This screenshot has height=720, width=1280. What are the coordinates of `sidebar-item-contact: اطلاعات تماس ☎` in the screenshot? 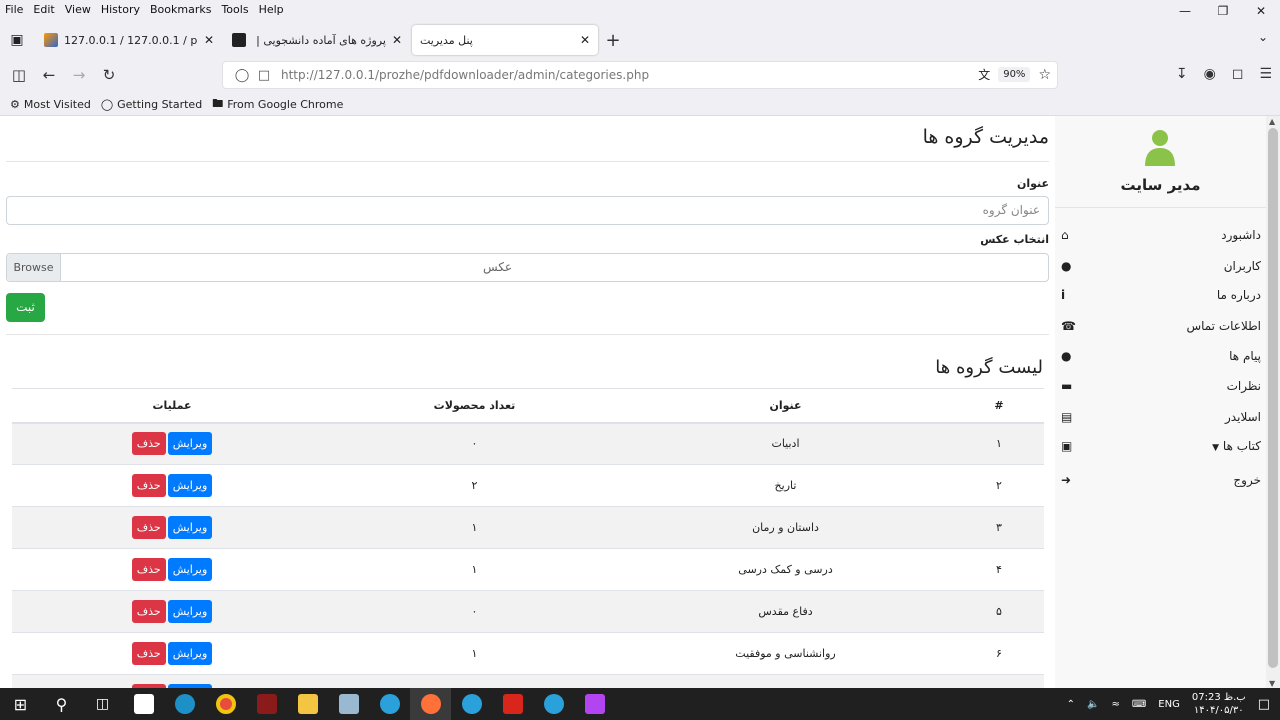 It's located at (1160, 326).